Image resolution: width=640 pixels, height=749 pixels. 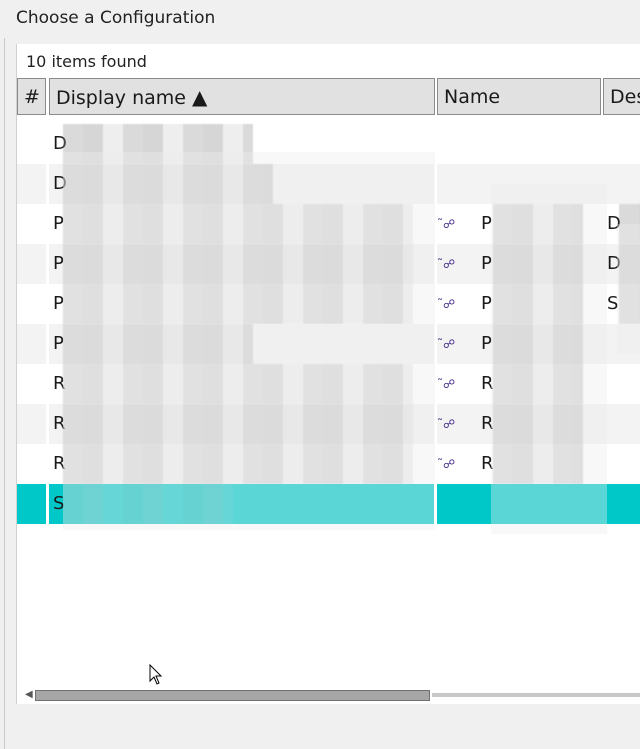 What do you see at coordinates (538, 144) in the screenshot?
I see `row-name-cell` at bounding box center [538, 144].